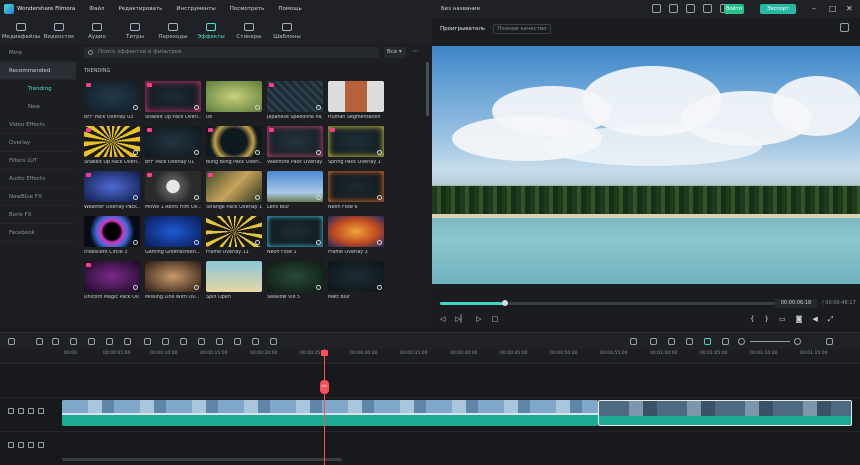  What do you see at coordinates (707, 341) in the screenshot?
I see `snap-icon` at bounding box center [707, 341].